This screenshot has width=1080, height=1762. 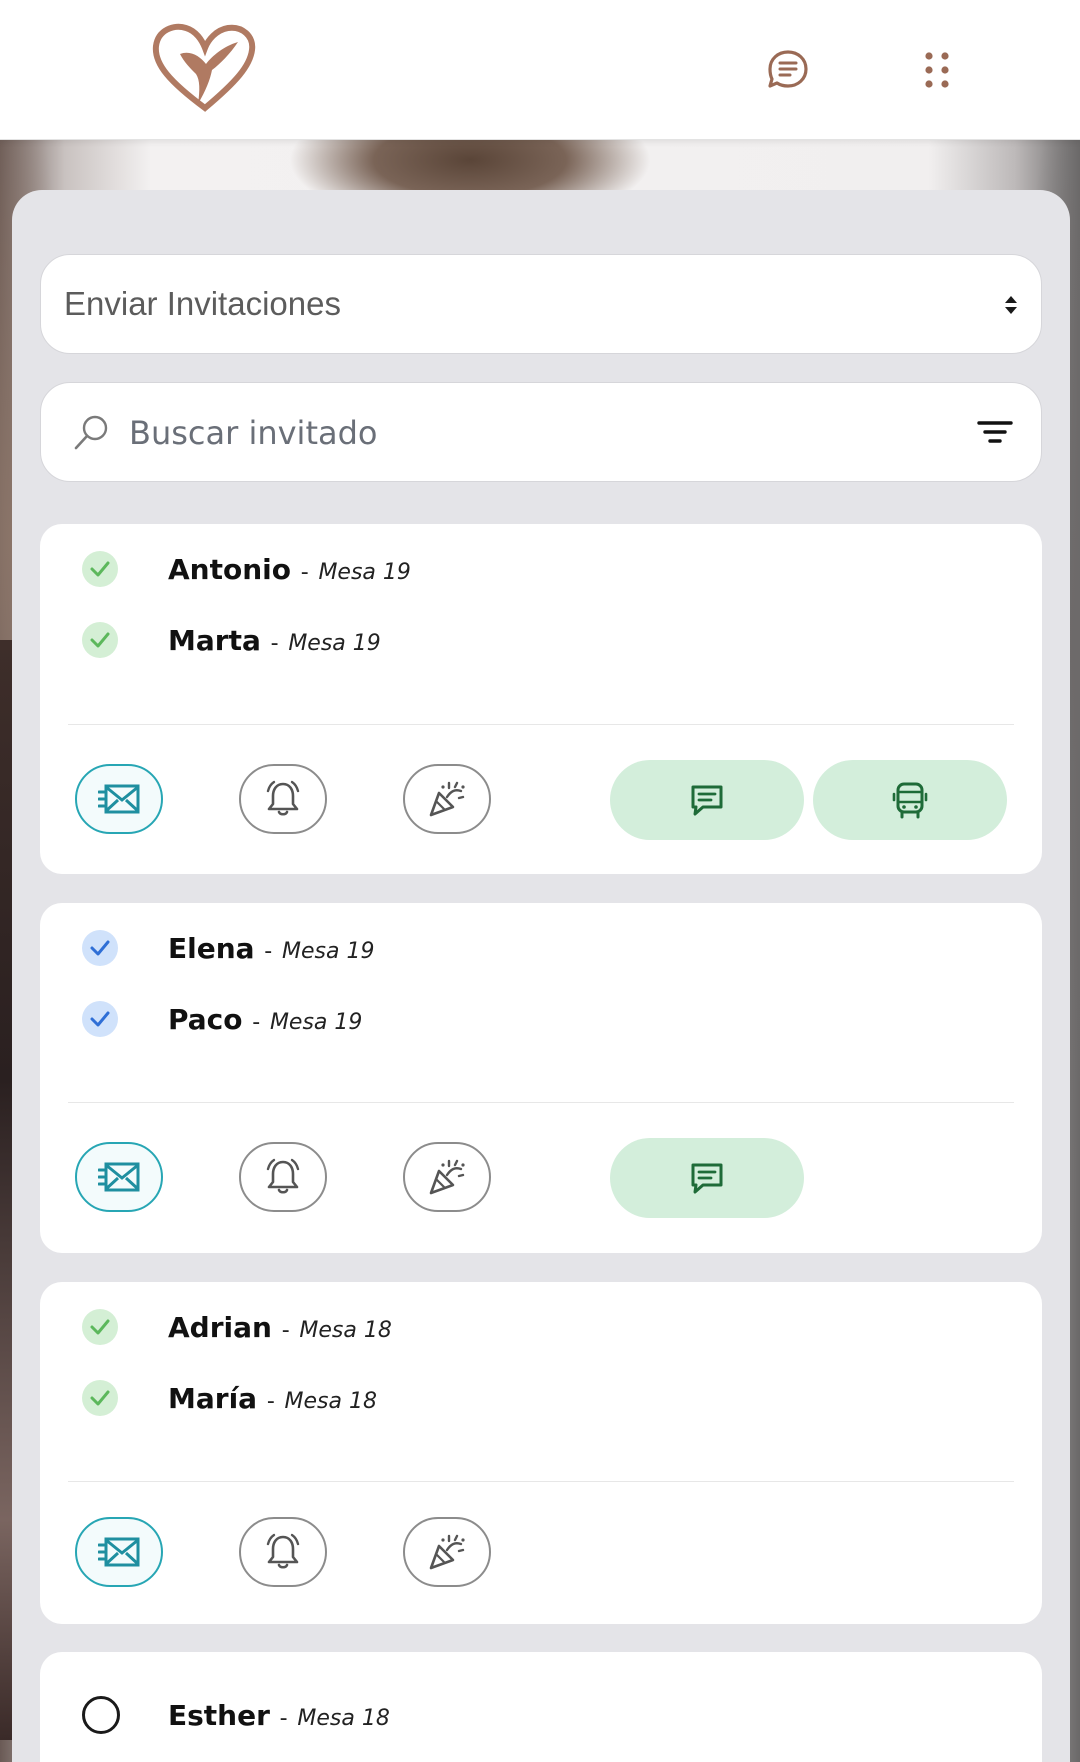 I want to click on guest-row: Esther - Mesa 18, so click(x=541, y=1715).